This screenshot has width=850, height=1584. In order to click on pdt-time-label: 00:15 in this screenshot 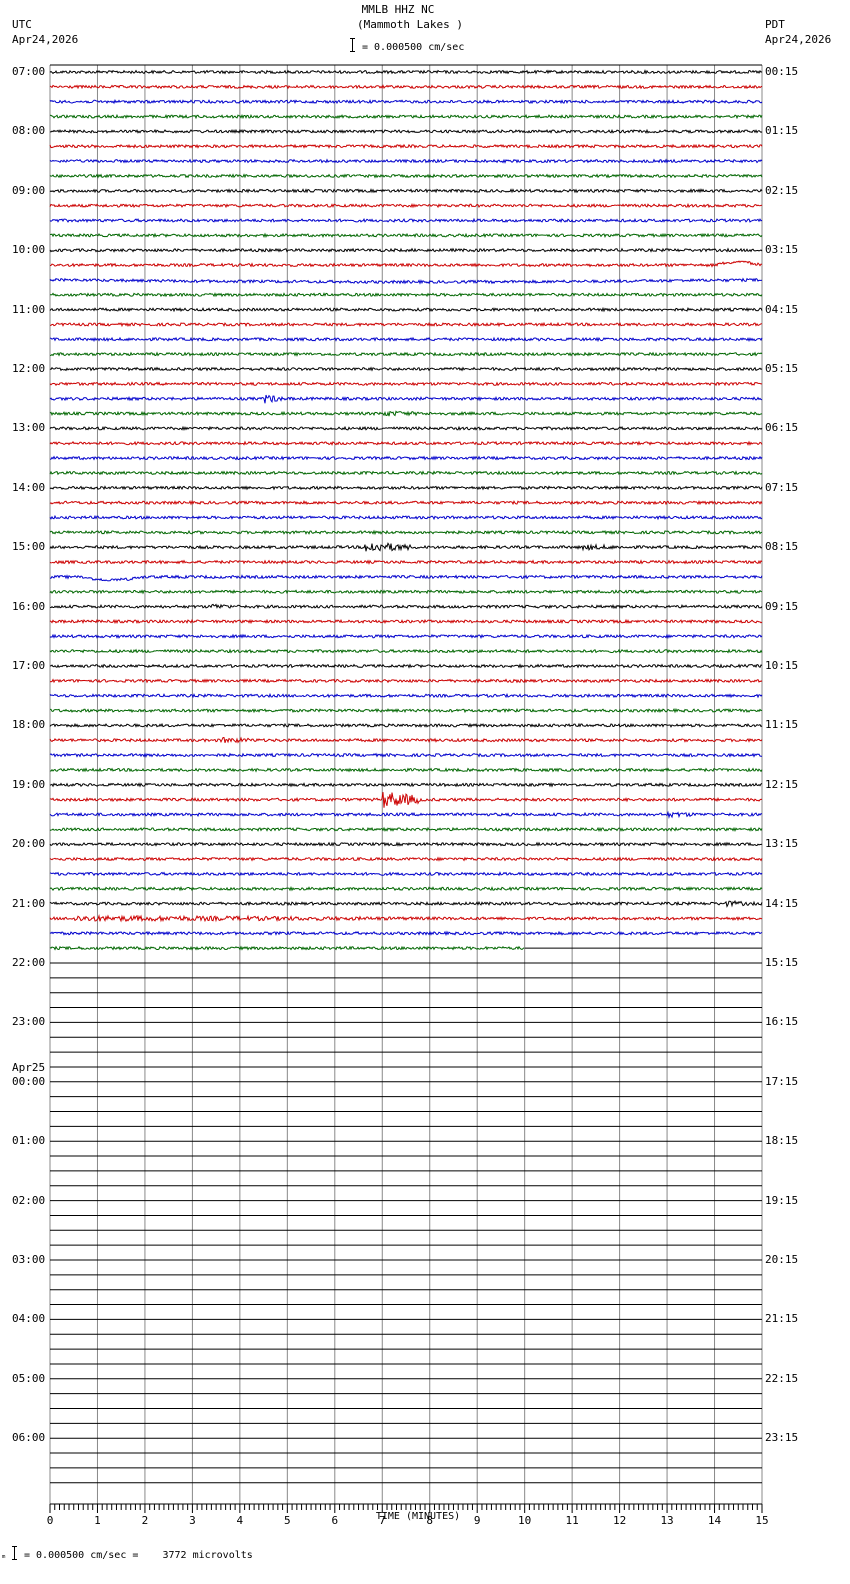, I will do `click(782, 71)`.